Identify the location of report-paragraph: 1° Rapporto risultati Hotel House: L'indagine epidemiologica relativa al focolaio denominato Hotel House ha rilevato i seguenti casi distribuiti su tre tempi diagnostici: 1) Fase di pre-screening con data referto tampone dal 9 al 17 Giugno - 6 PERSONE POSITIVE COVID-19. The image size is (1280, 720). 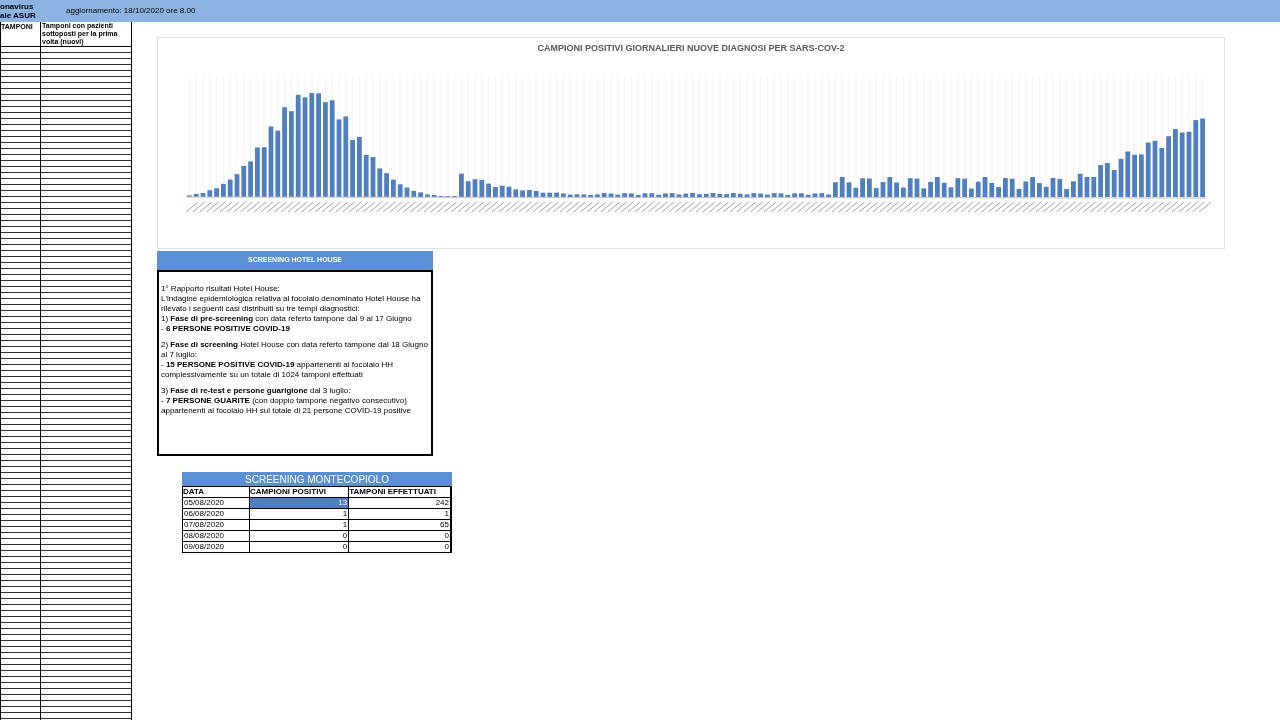
(291, 309).